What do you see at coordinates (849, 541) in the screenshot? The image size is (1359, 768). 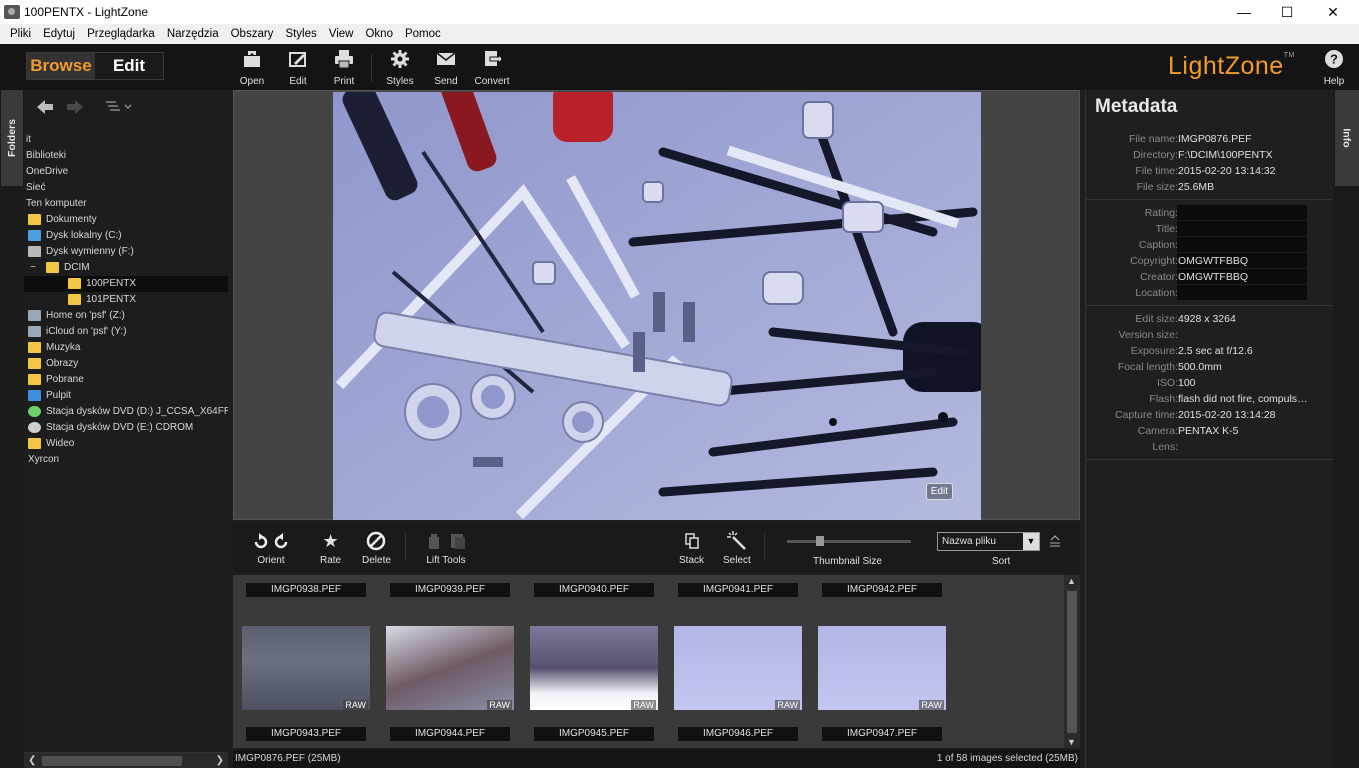 I see `thumbnail-size-slider` at bounding box center [849, 541].